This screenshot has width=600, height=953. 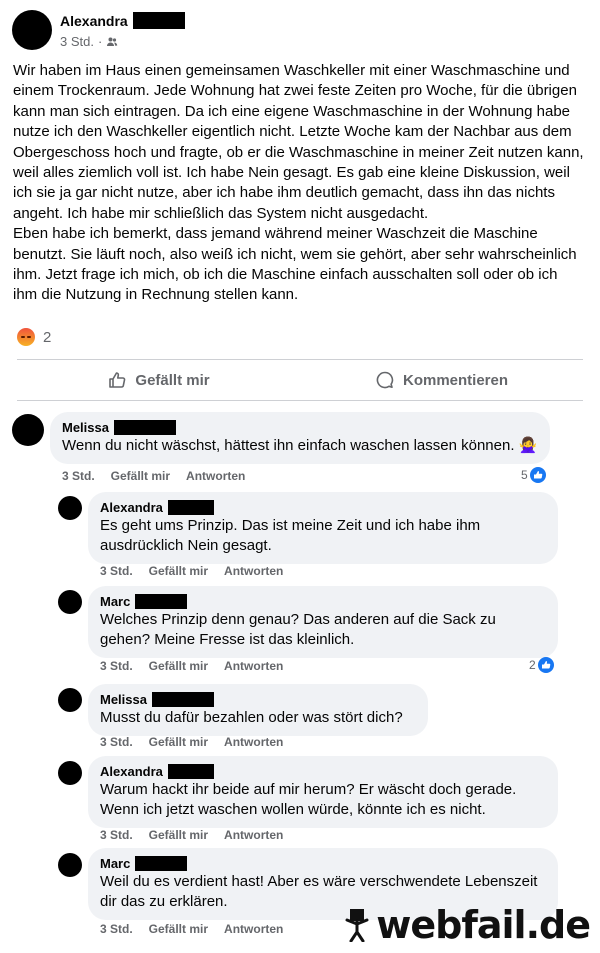 What do you see at coordinates (455, 380) in the screenshot?
I see `comment-button-label: Kommentieren` at bounding box center [455, 380].